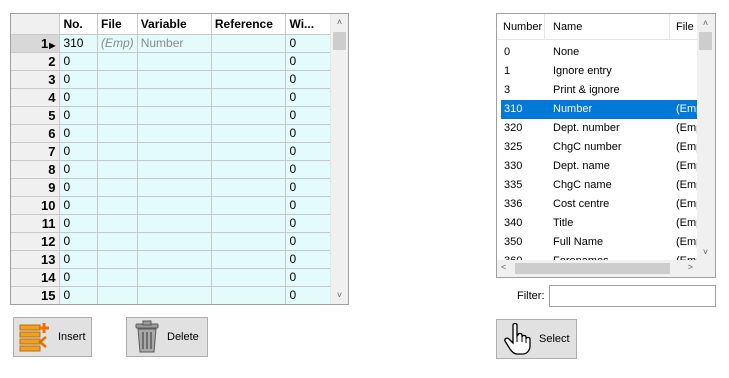  I want to click on row-header: 6, so click(36, 133).